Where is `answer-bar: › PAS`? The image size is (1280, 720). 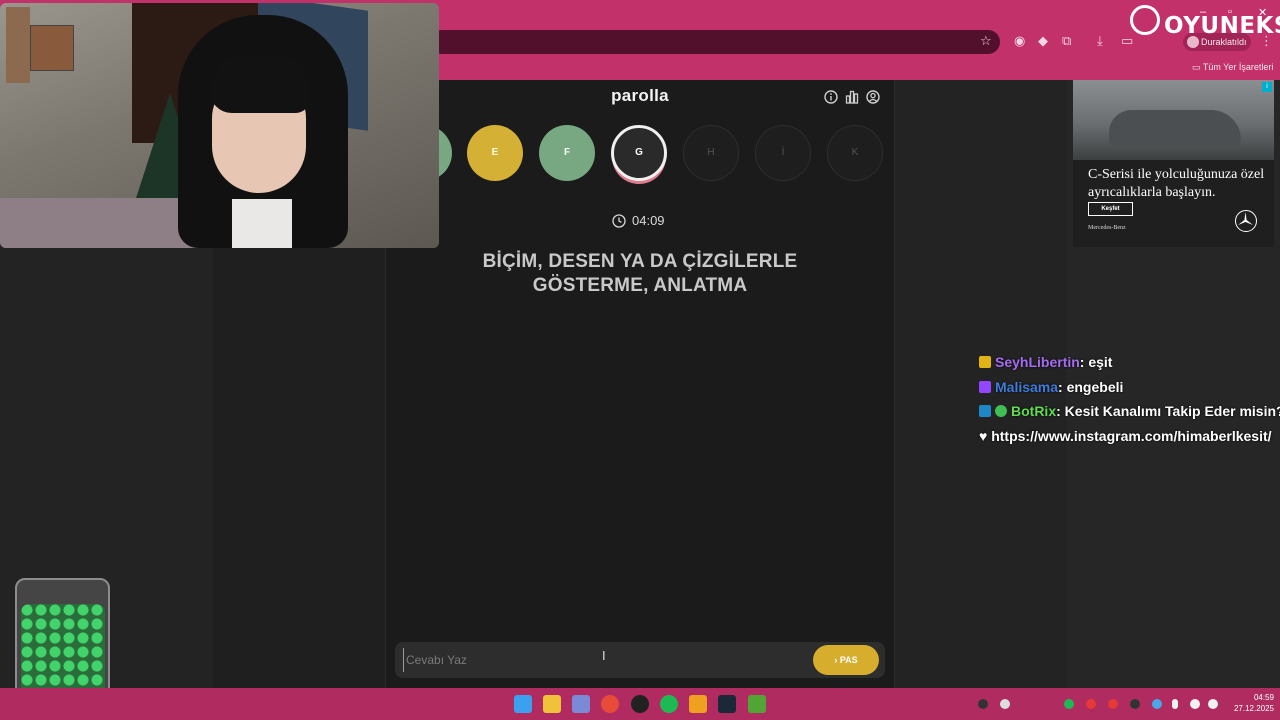 answer-bar: › PAS is located at coordinates (640, 660).